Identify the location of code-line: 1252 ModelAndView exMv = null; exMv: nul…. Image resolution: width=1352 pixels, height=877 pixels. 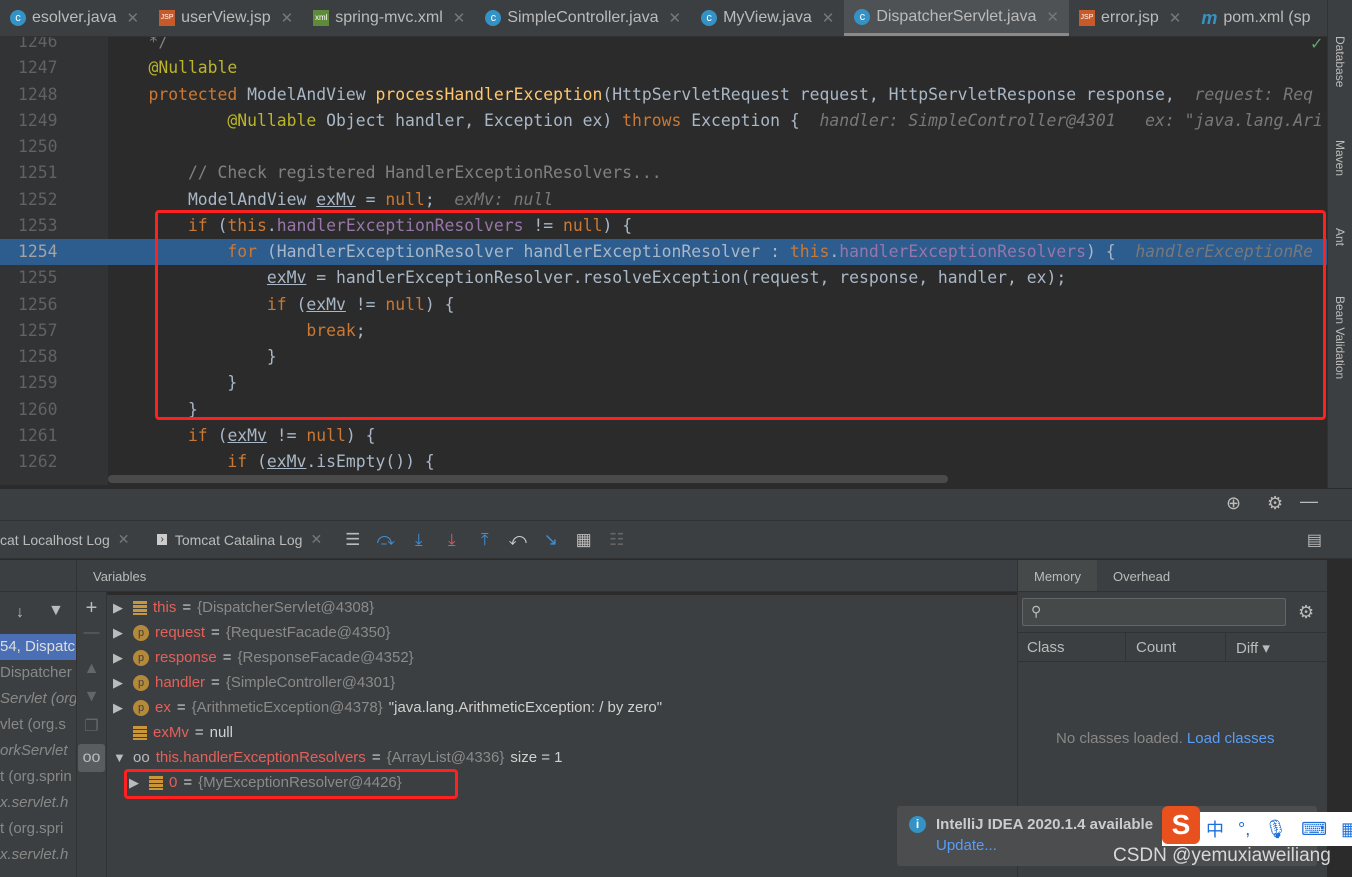
(663, 200).